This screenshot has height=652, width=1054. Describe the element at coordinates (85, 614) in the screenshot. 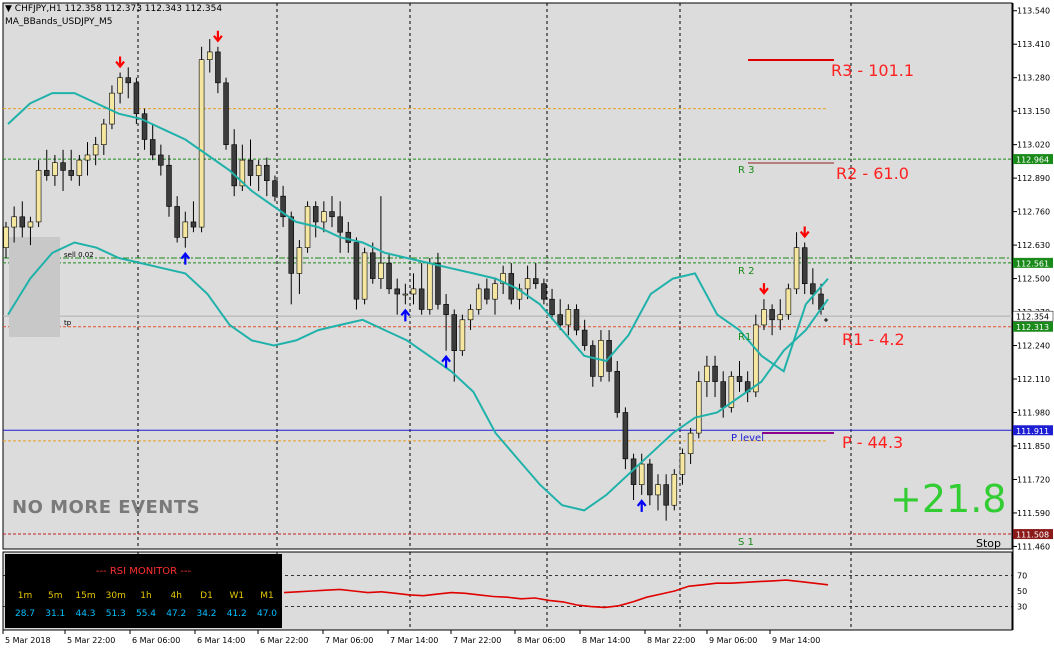

I see `rsi-val: 44.3` at that location.